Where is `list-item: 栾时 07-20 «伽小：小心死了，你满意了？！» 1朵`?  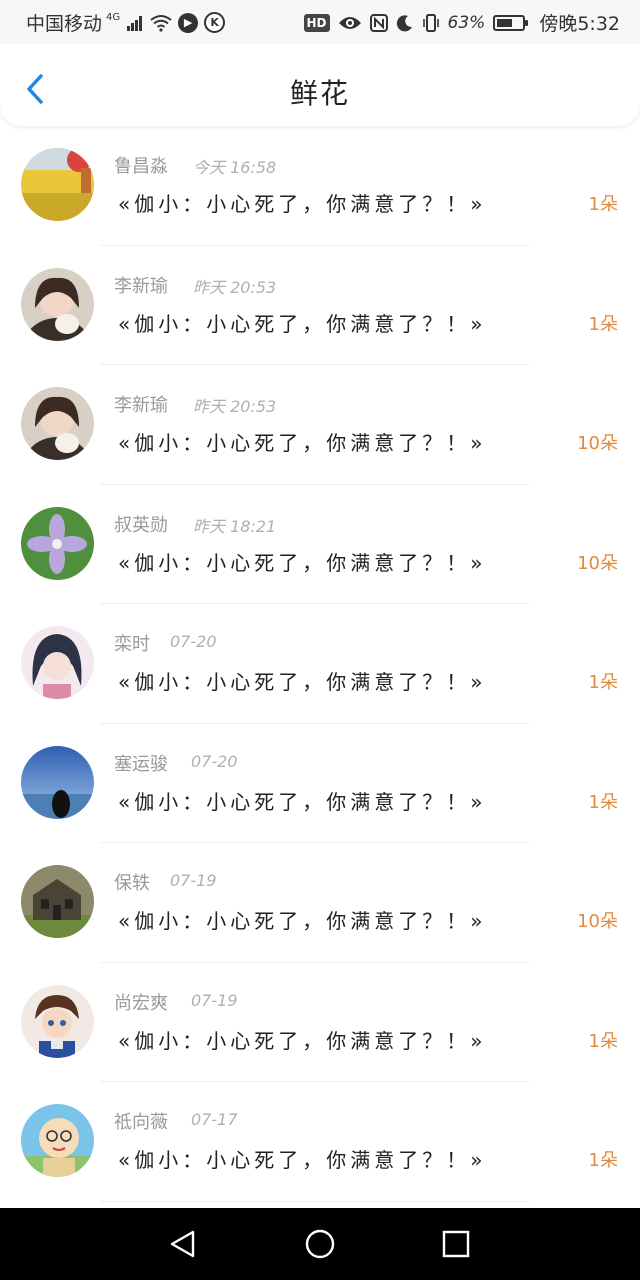 list-item: 栾时 07-20 «伽小：小心死了，你满意了？！» 1朵 is located at coordinates (320, 664).